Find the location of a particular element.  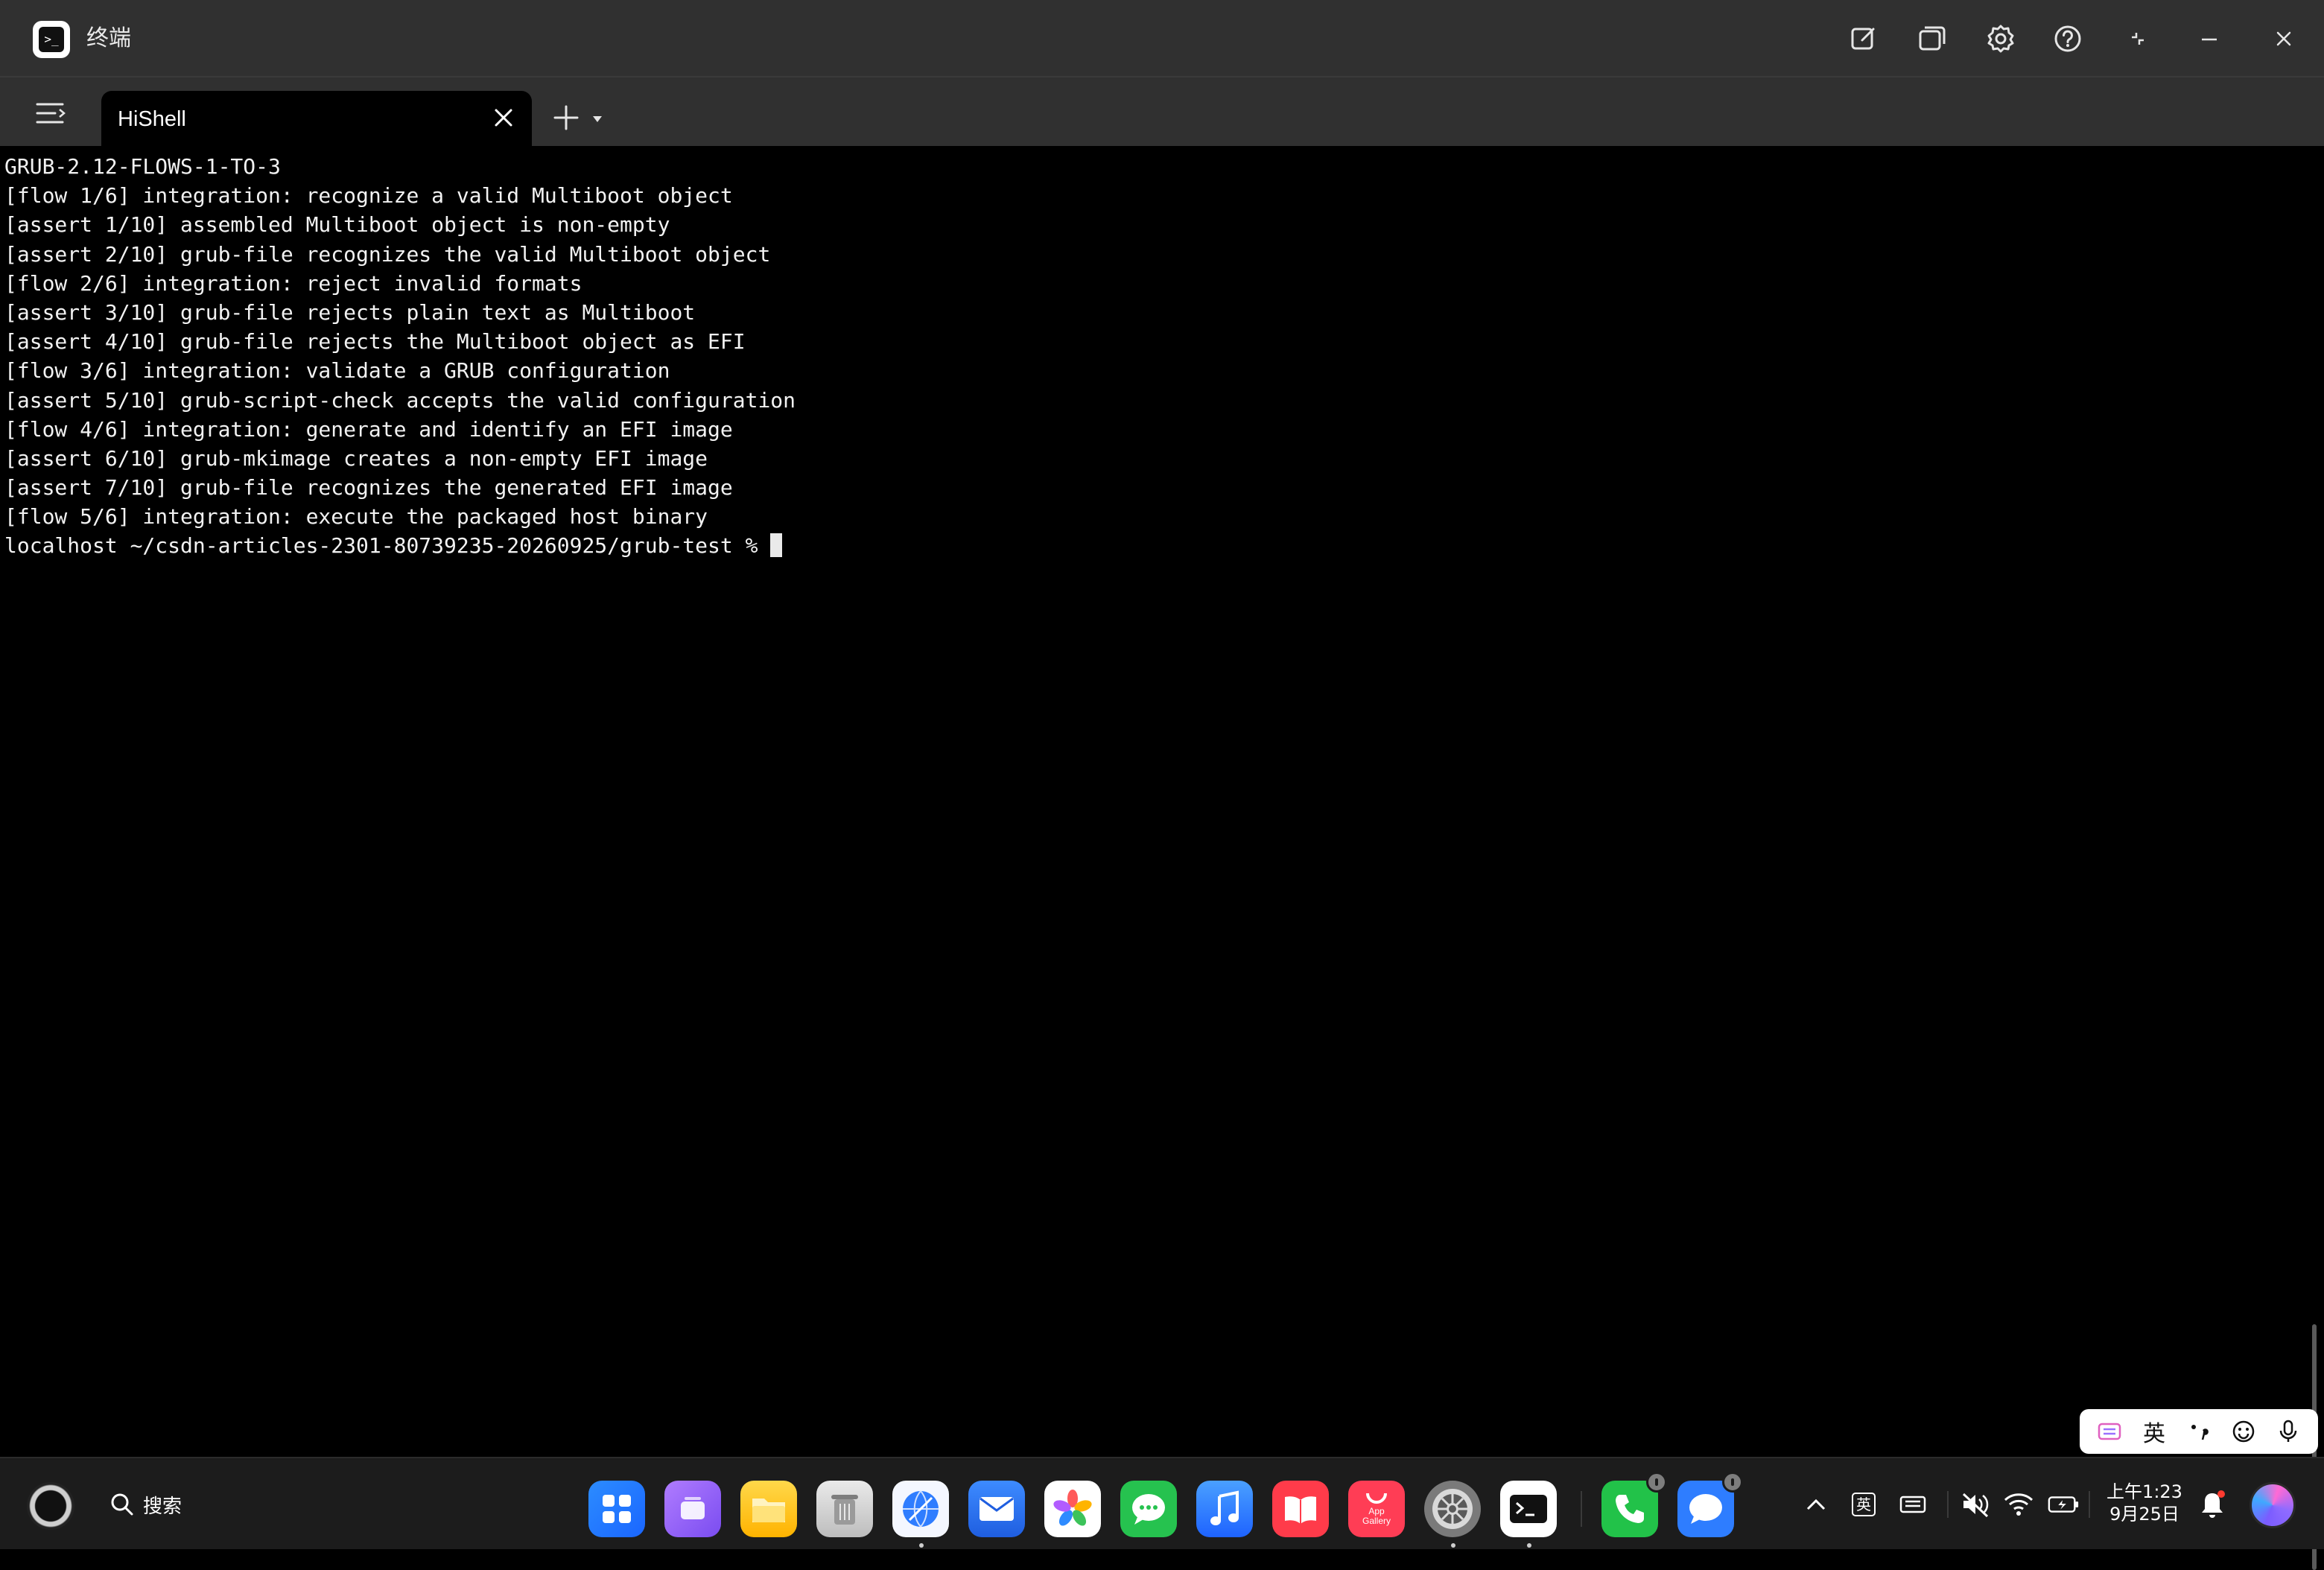

terminal-app-icon: >_ is located at coordinates (51, 39).